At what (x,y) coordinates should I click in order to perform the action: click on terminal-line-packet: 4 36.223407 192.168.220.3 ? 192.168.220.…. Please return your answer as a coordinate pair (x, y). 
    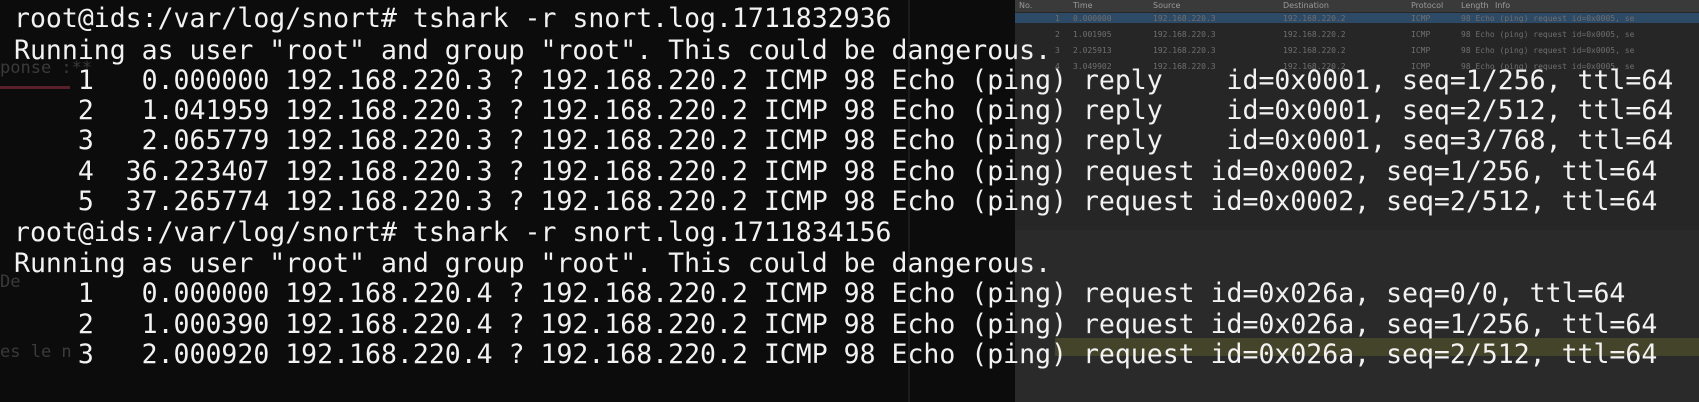
    Looking at the image, I should click on (836, 172).